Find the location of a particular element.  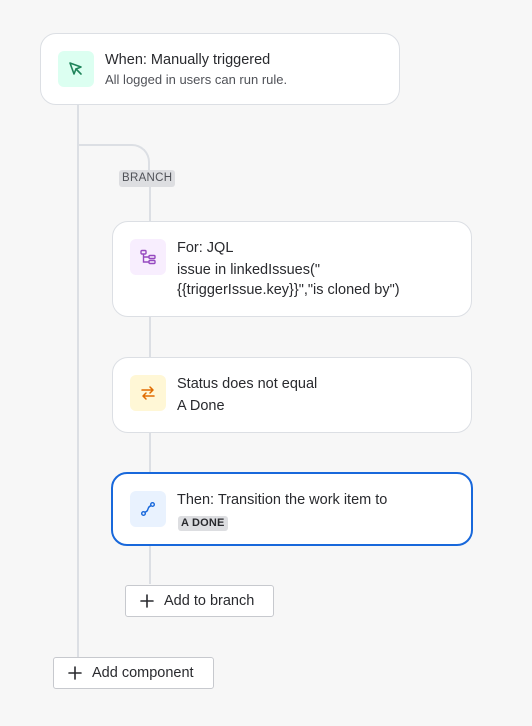

condition-title: Status does not equal is located at coordinates (247, 384).